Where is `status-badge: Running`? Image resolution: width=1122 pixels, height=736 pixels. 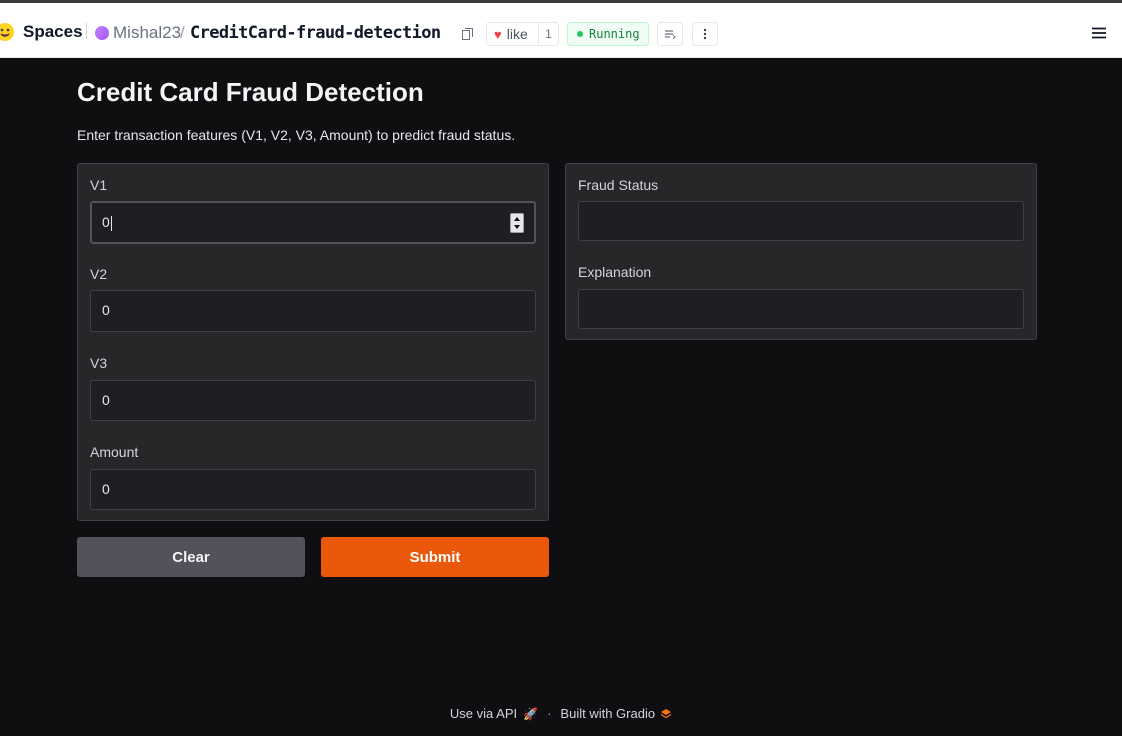 status-badge: Running is located at coordinates (608, 34).